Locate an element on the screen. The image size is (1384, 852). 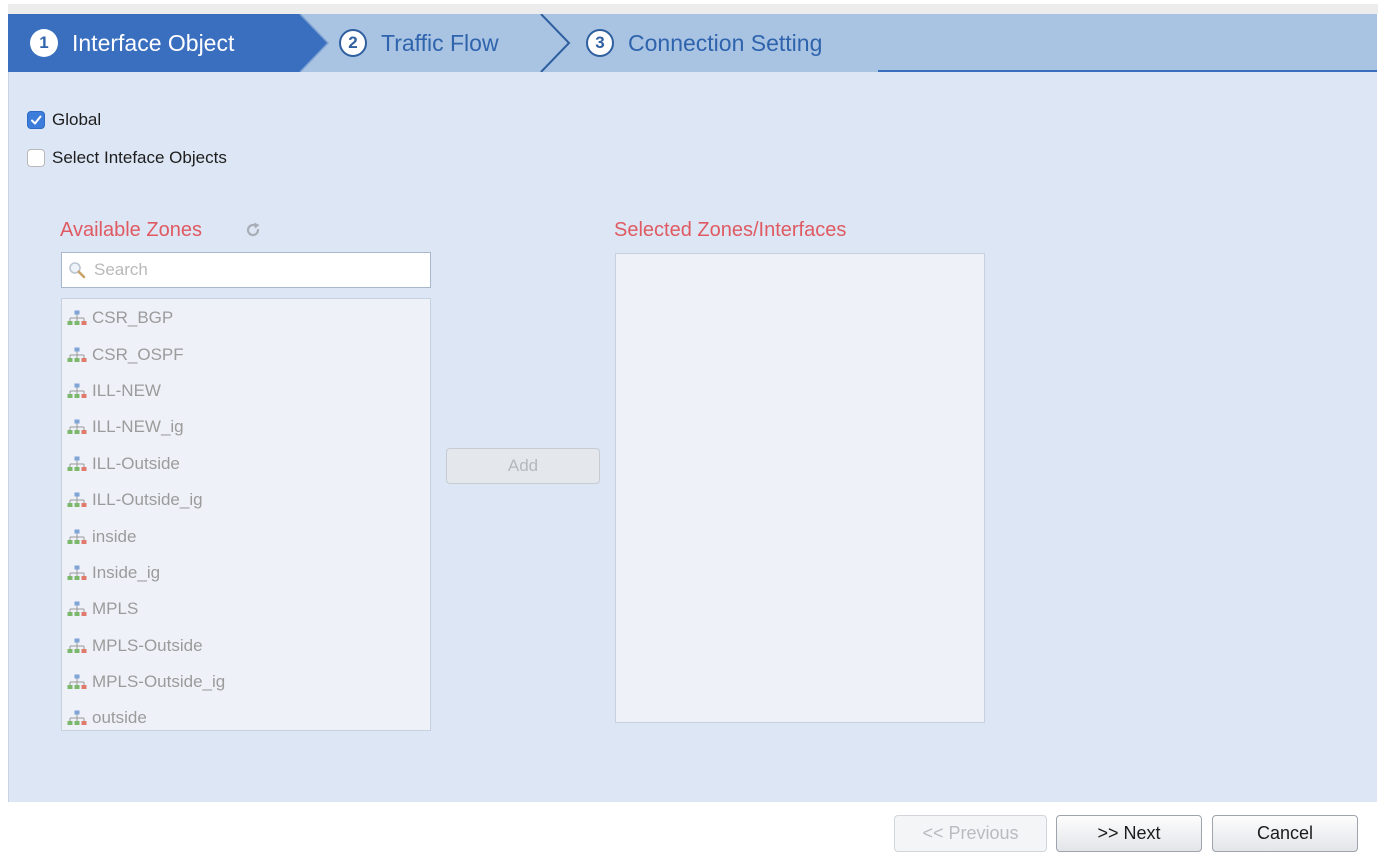
window-top-border is located at coordinates (693, 9).